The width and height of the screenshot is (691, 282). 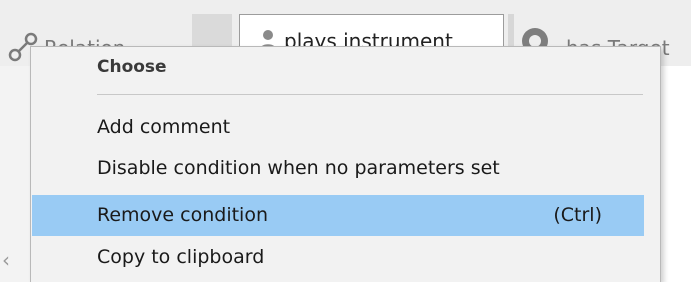 What do you see at coordinates (338, 215) in the screenshot?
I see `menu-item-remove-condition: Remove condition (Ctrl)` at bounding box center [338, 215].